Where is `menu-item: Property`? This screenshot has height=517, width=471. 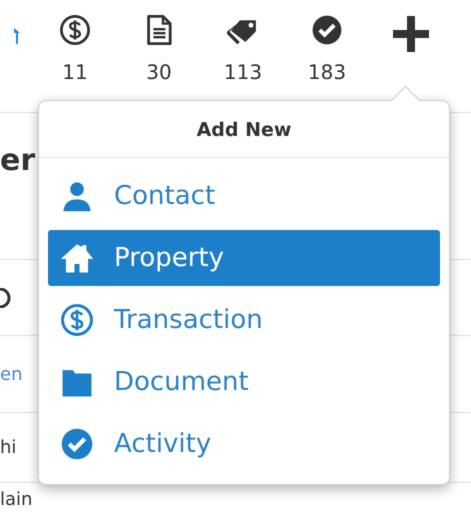
menu-item: Property is located at coordinates (244, 258).